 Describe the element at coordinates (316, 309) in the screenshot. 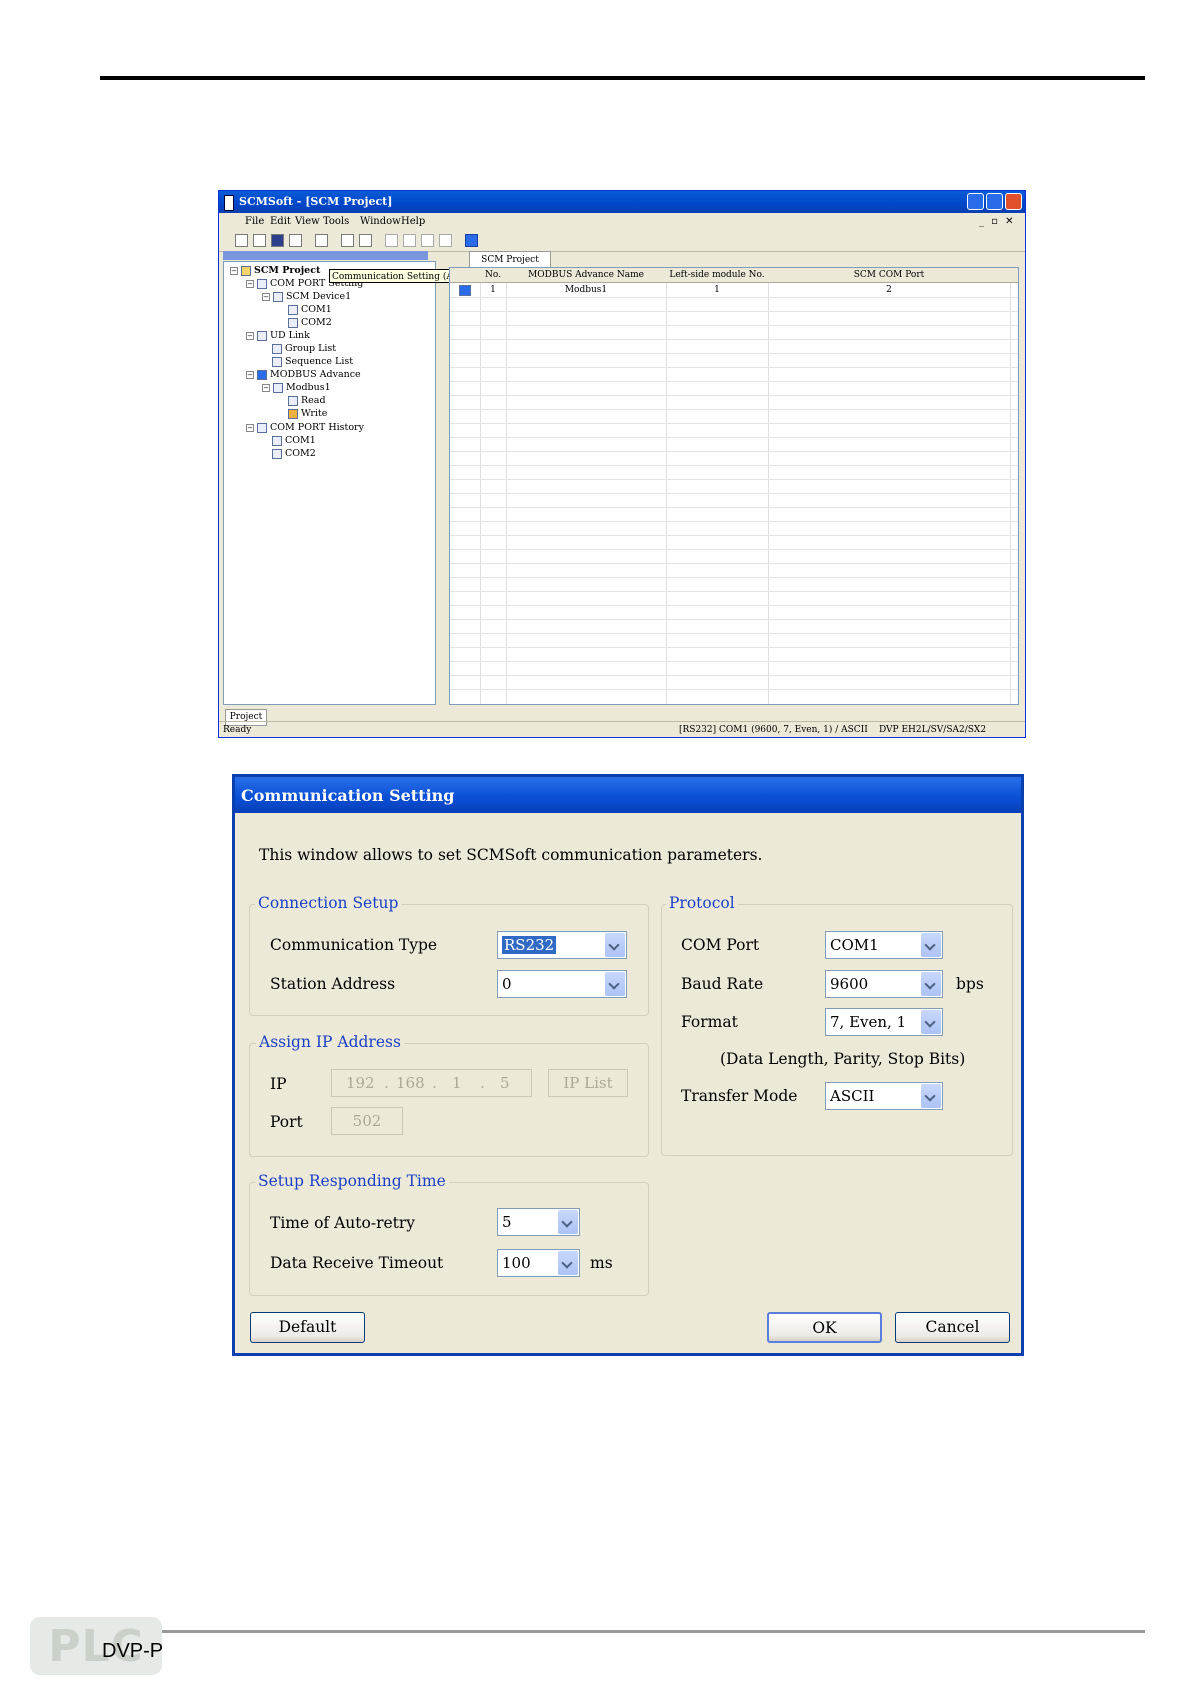

I see `tree-com1: COM1` at that location.